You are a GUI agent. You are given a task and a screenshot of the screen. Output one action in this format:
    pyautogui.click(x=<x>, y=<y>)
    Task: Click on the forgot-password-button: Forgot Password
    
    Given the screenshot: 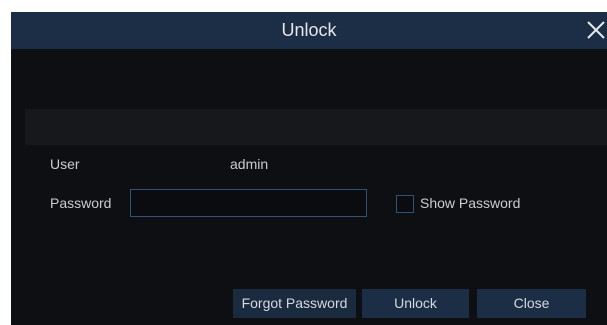 What is the action you would take?
    pyautogui.click(x=294, y=303)
    